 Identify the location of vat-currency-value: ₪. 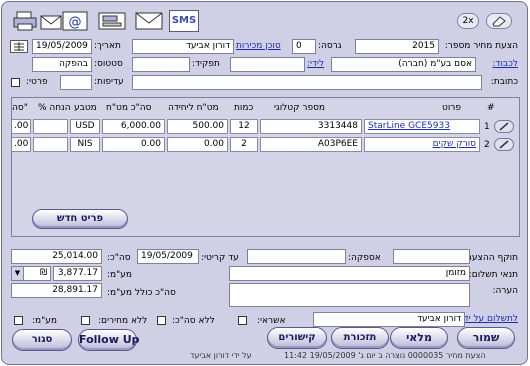
(43, 273).